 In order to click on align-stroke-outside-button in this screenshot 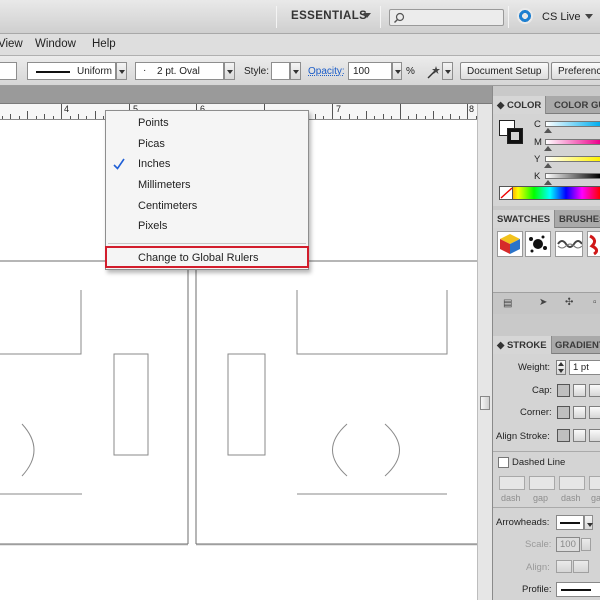, I will do `click(594, 435)`.